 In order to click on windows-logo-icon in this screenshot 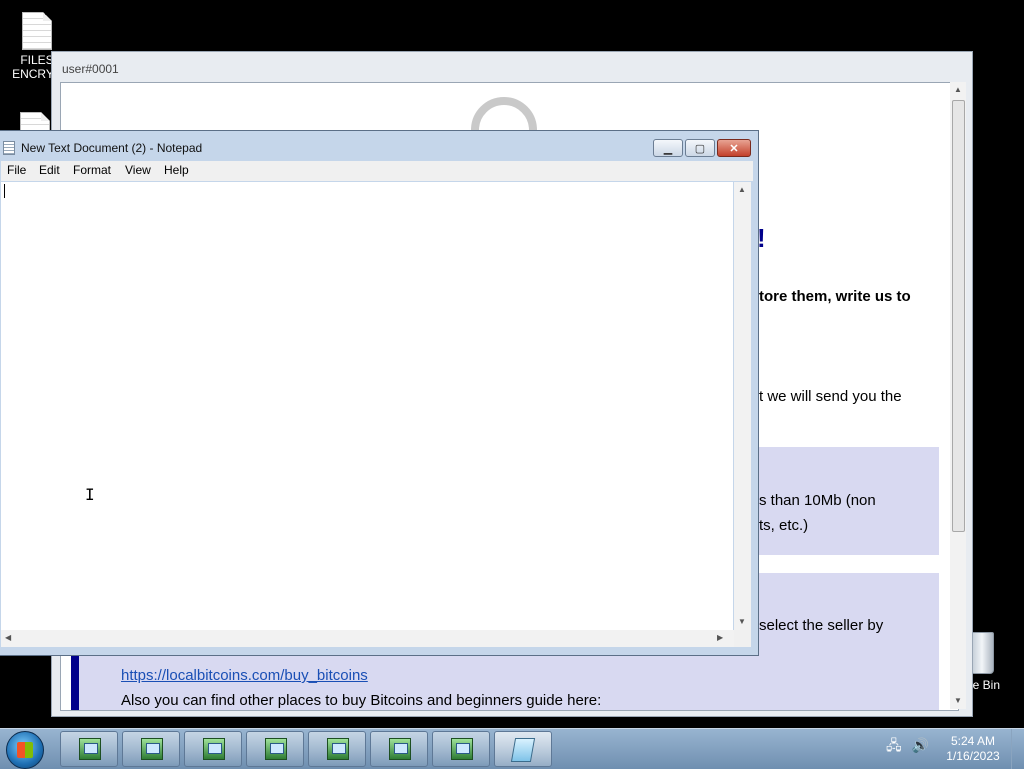, I will do `click(25, 750)`.